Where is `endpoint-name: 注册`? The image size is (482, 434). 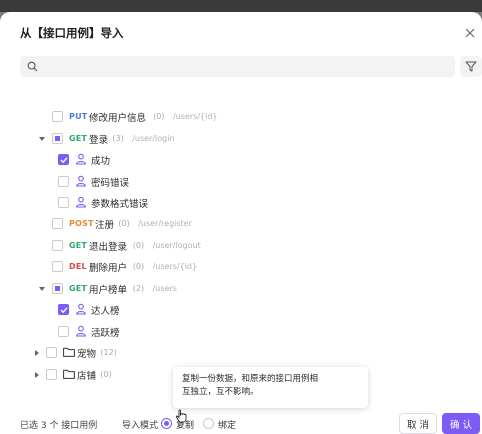
endpoint-name: 注册 is located at coordinates (105, 225).